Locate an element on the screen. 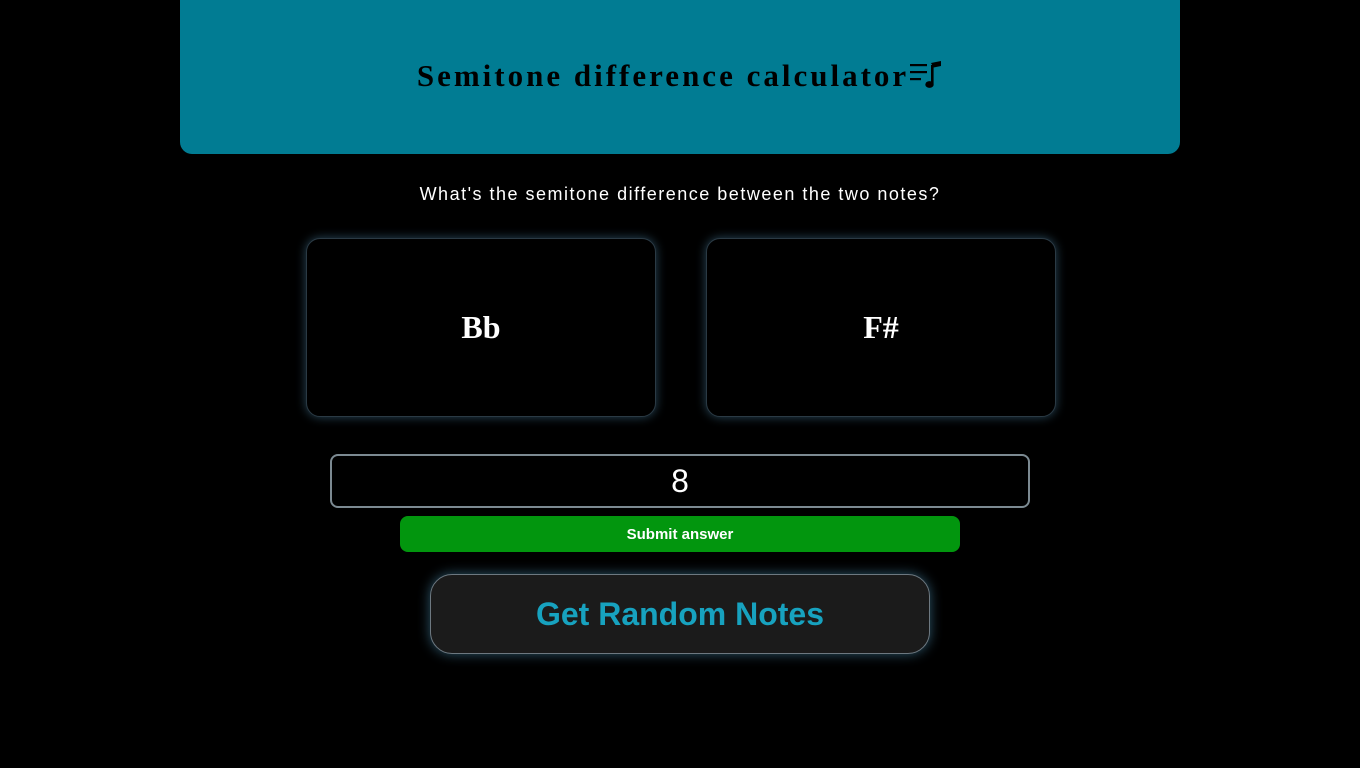 Image resolution: width=1360 pixels, height=768 pixels. page-title-wrap: Semitone difference calculator is located at coordinates (680, 76).